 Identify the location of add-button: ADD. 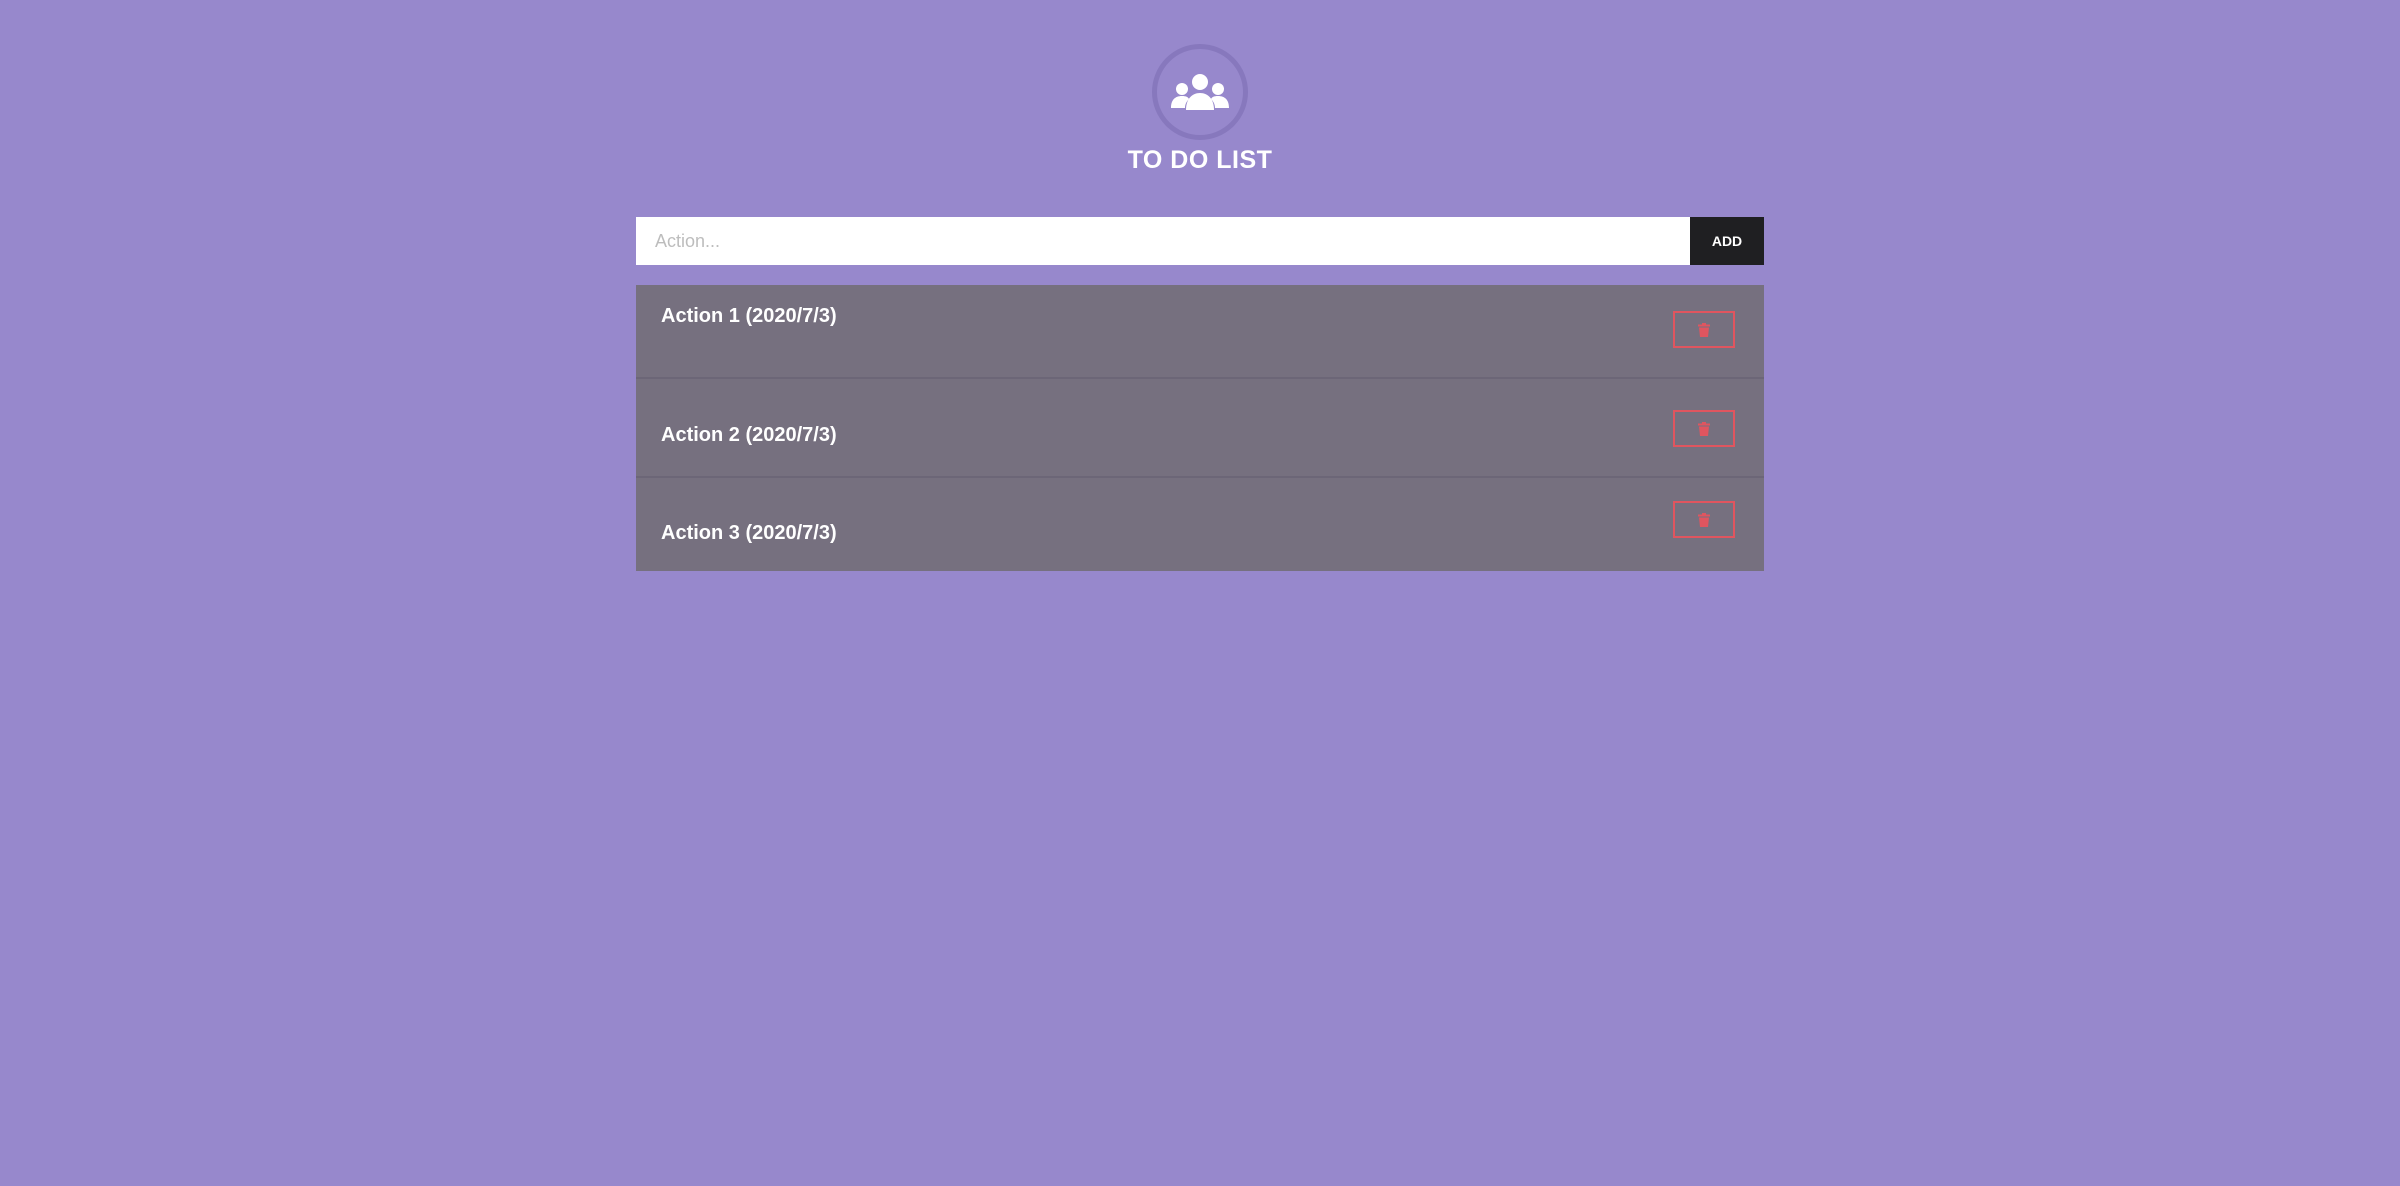
(1727, 241).